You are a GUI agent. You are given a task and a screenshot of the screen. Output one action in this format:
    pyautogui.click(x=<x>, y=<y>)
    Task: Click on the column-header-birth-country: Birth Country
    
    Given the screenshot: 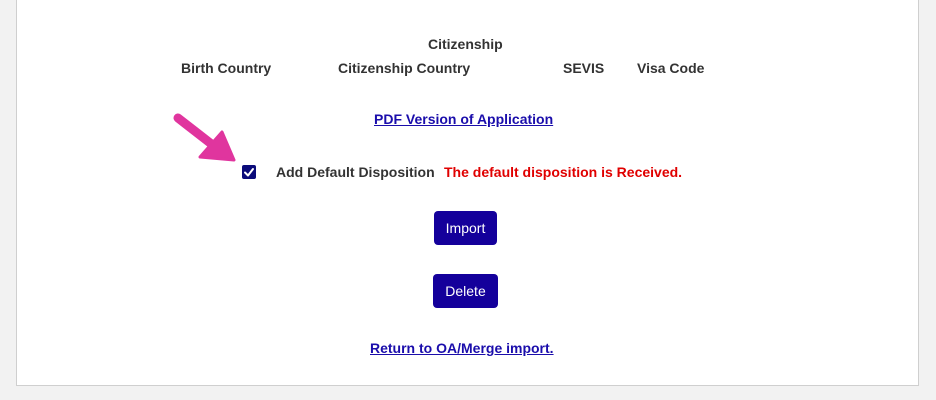 What is the action you would take?
    pyautogui.click(x=226, y=68)
    